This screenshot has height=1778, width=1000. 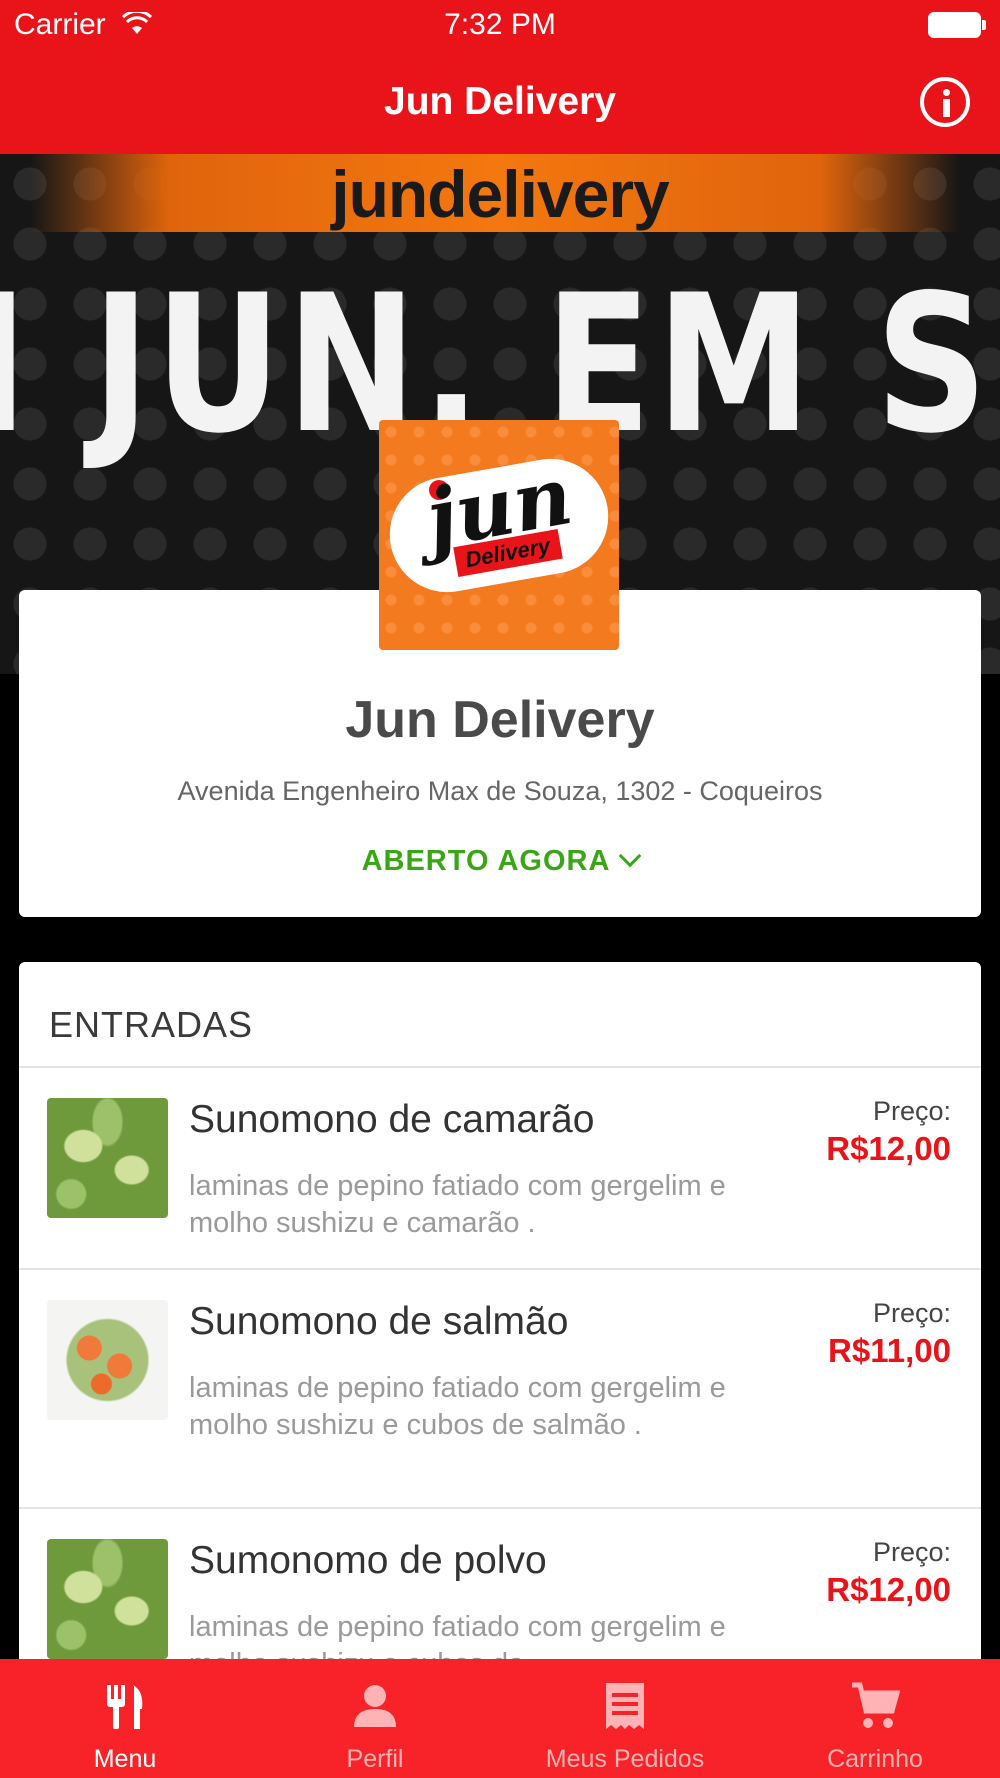 I want to click on tab-perfil: Perfil, so click(x=375, y=1718).